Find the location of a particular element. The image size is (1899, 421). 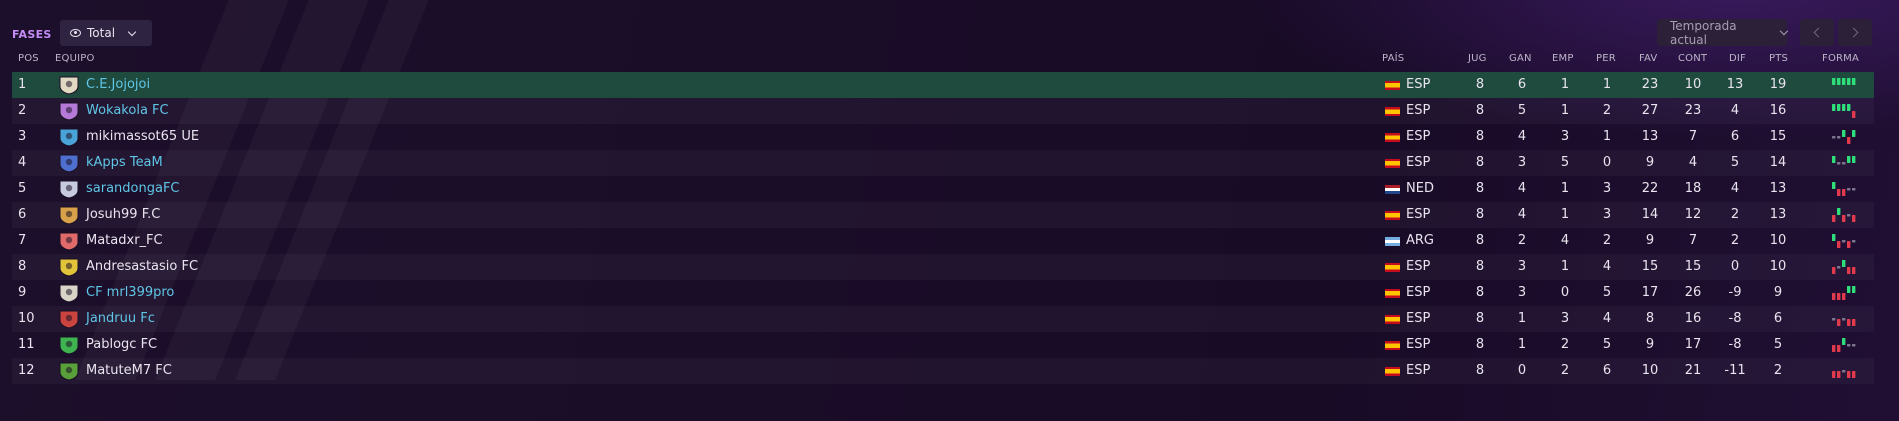

col-drawn: EMP is located at coordinates (1563, 58).